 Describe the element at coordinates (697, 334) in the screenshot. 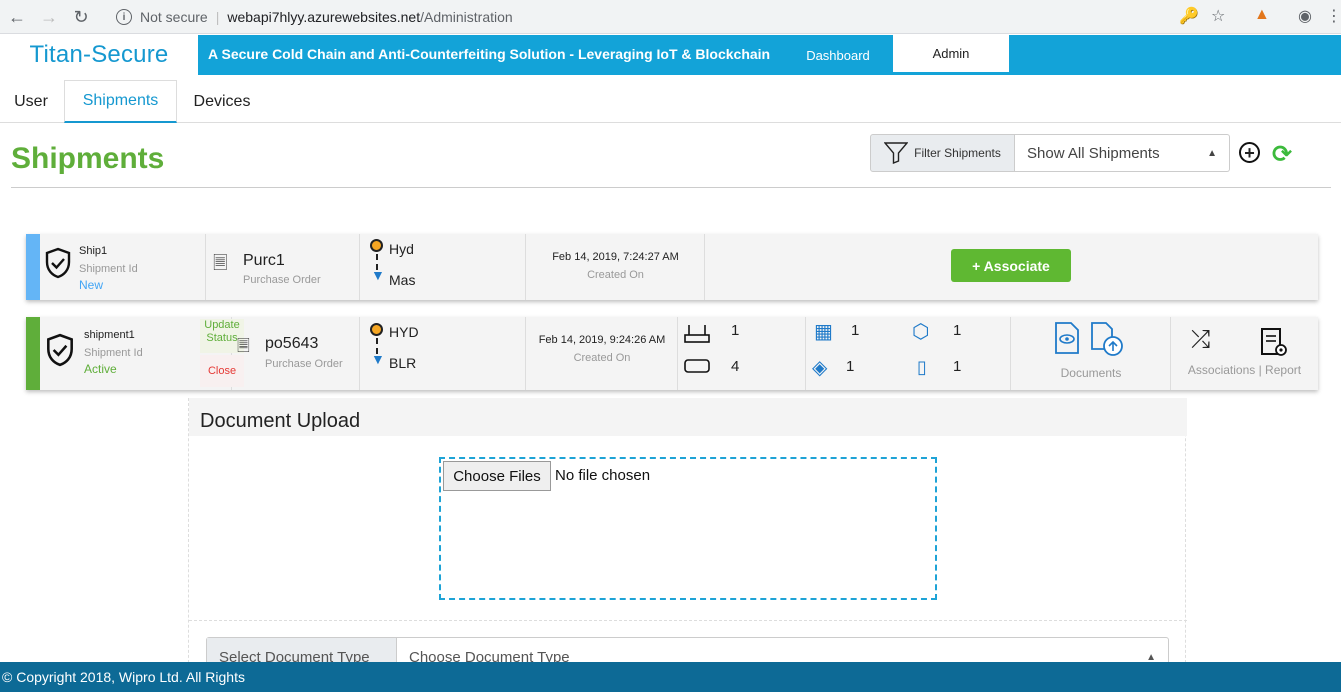

I see `router-icon` at that location.